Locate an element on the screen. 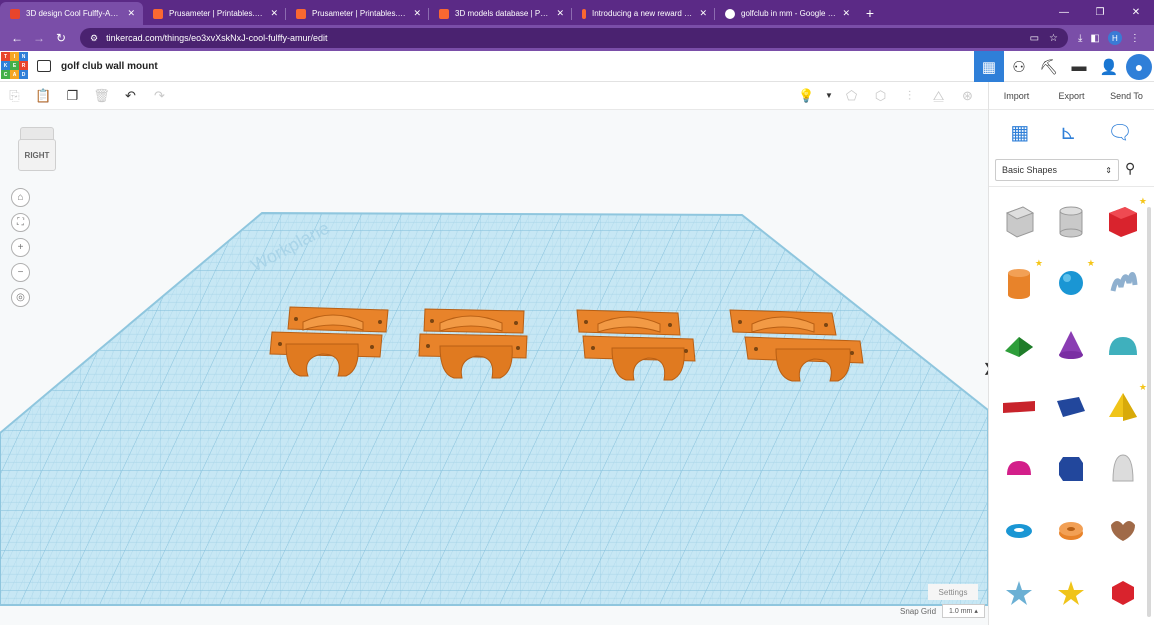 Image resolution: width=1154 pixels, height=625 pixels. pyramid-shape: ★ is located at coordinates (1123, 407).